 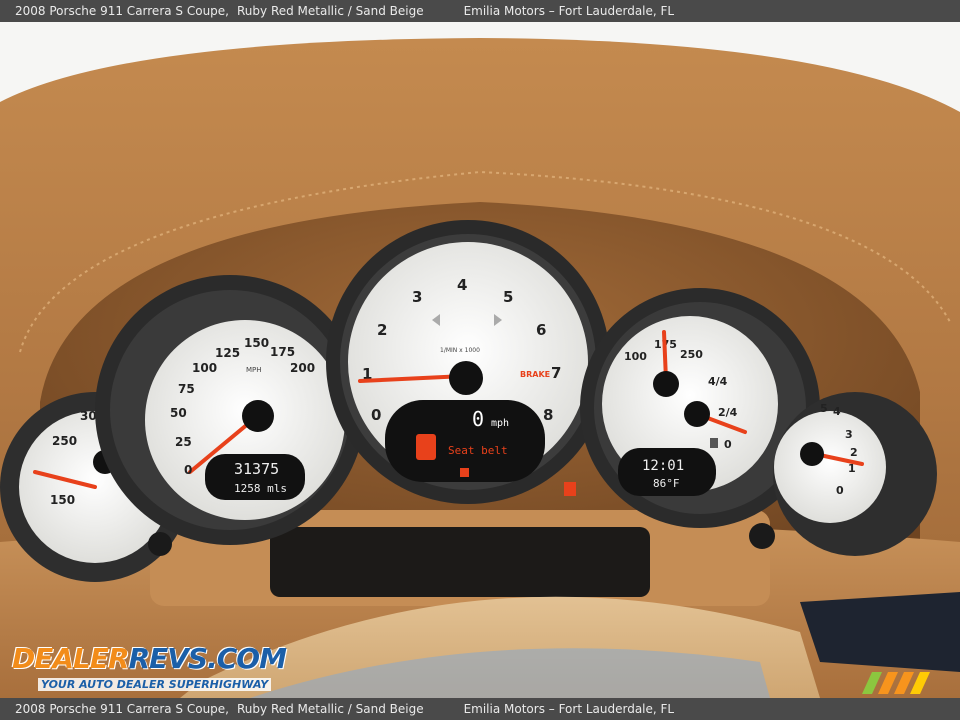 What do you see at coordinates (282, 352) in the screenshot?
I see `speedo-label-175: 175` at bounding box center [282, 352].